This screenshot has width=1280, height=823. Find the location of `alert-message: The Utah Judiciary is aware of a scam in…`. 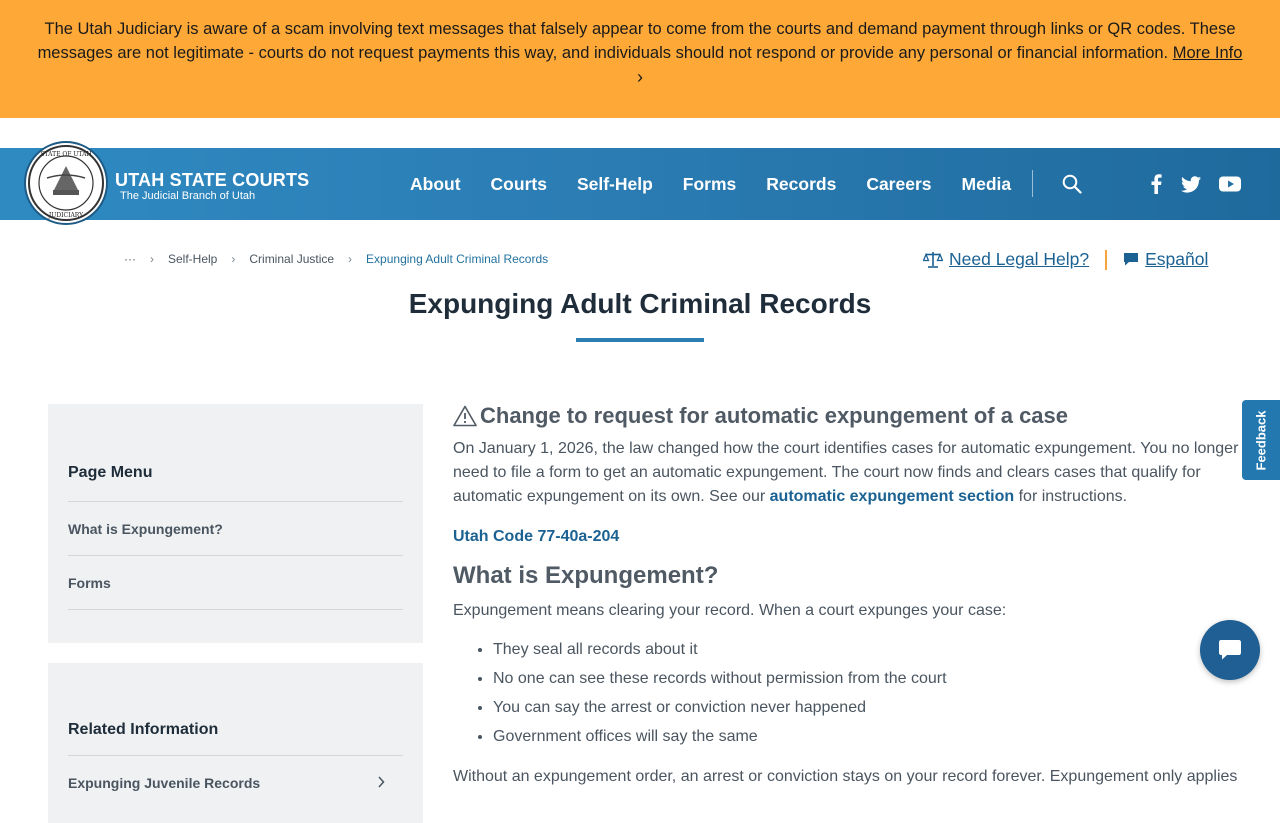

alert-message: The Utah Judiciary is aware of a scam in… is located at coordinates (636, 41).